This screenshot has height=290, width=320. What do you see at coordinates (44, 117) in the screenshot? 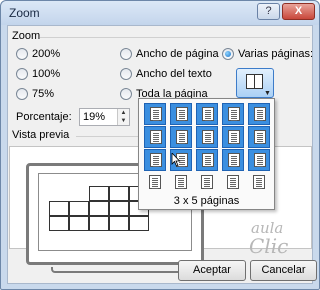
I see `percentage-label: Porcentaje:` at bounding box center [44, 117].